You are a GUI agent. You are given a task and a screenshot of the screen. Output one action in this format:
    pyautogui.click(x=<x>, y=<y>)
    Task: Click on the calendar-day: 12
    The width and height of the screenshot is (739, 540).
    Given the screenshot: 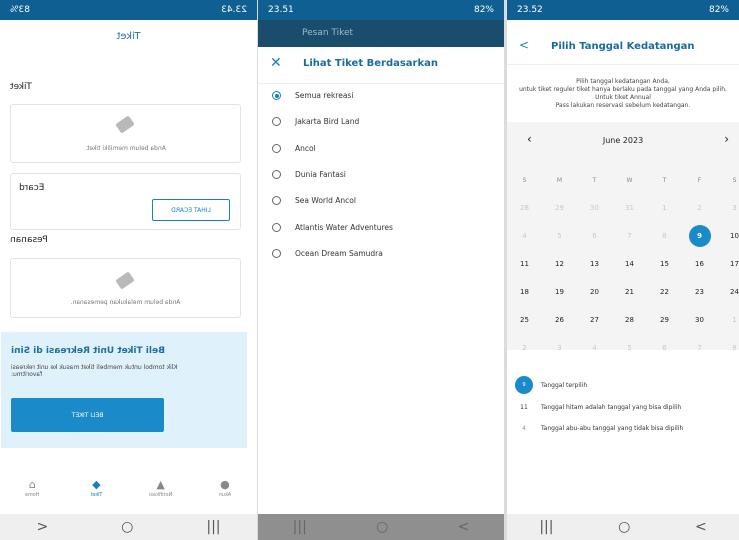 What is the action you would take?
    pyautogui.click(x=559, y=264)
    